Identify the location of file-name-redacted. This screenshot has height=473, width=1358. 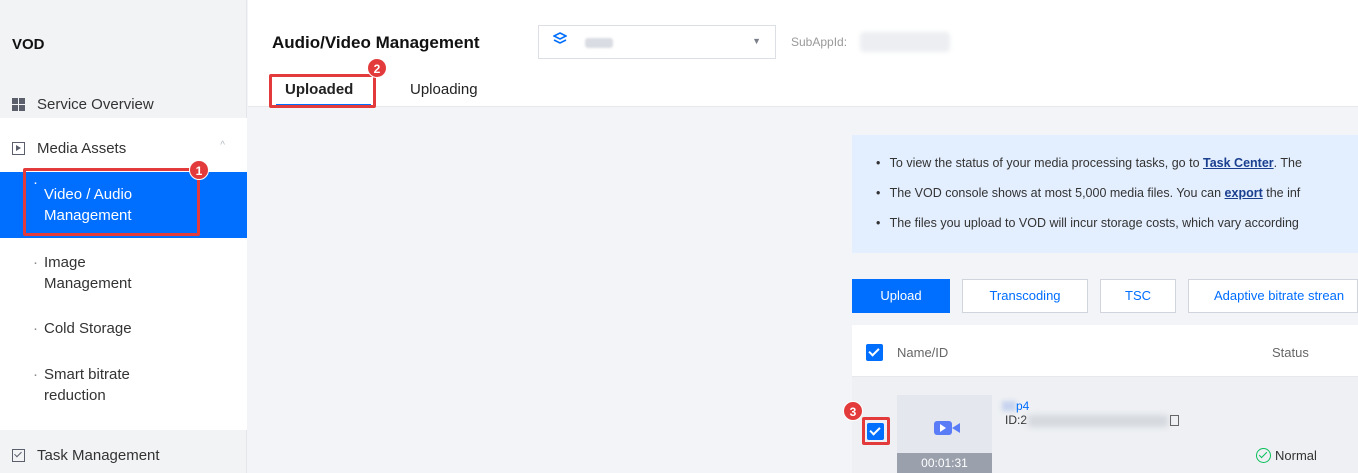
(1009, 406).